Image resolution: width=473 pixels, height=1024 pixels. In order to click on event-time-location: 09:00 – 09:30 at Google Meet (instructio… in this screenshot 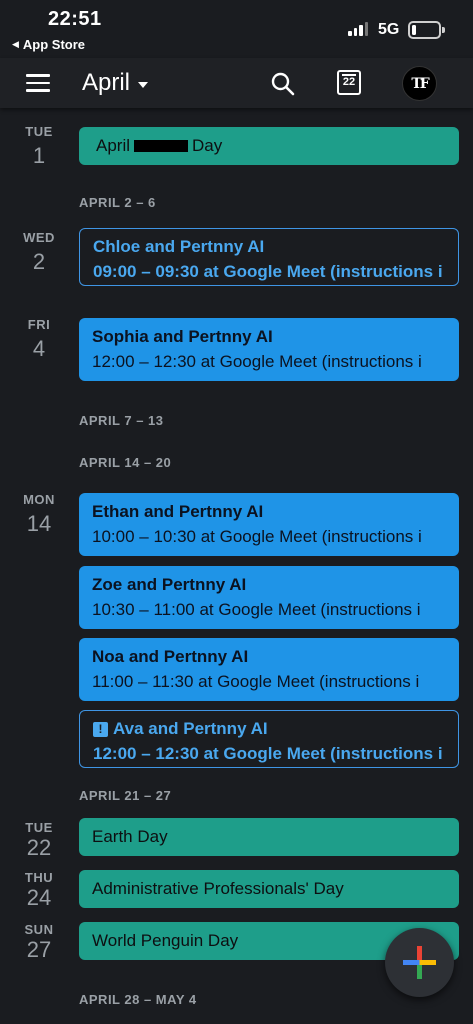, I will do `click(268, 271)`.